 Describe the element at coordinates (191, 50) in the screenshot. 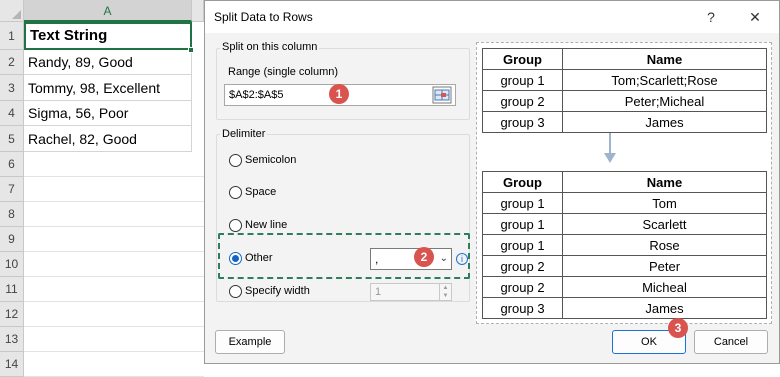

I see `fill-handle` at that location.